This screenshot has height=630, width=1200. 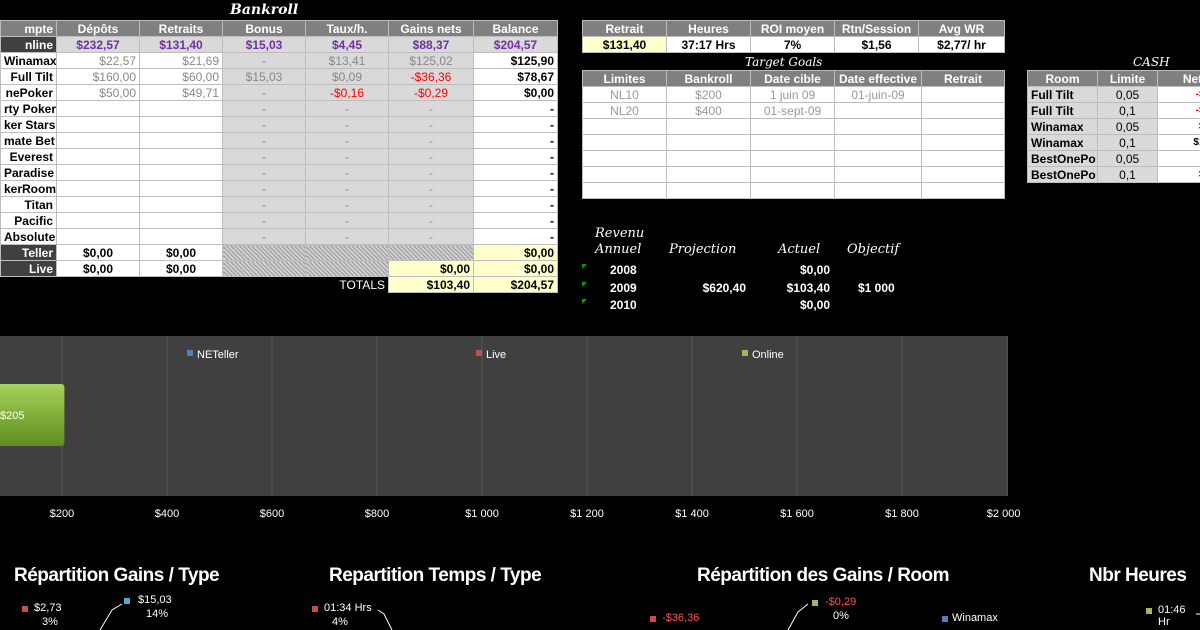 I want to click on goals-cell: NL10, so click(x=624, y=94).